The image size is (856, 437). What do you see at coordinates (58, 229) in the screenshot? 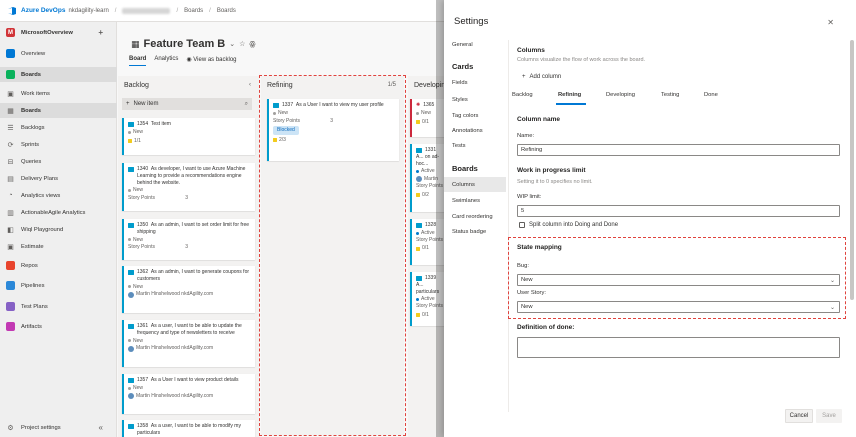
I see `nav-wiql-playground: ◧ Wiql Playground` at bounding box center [58, 229].